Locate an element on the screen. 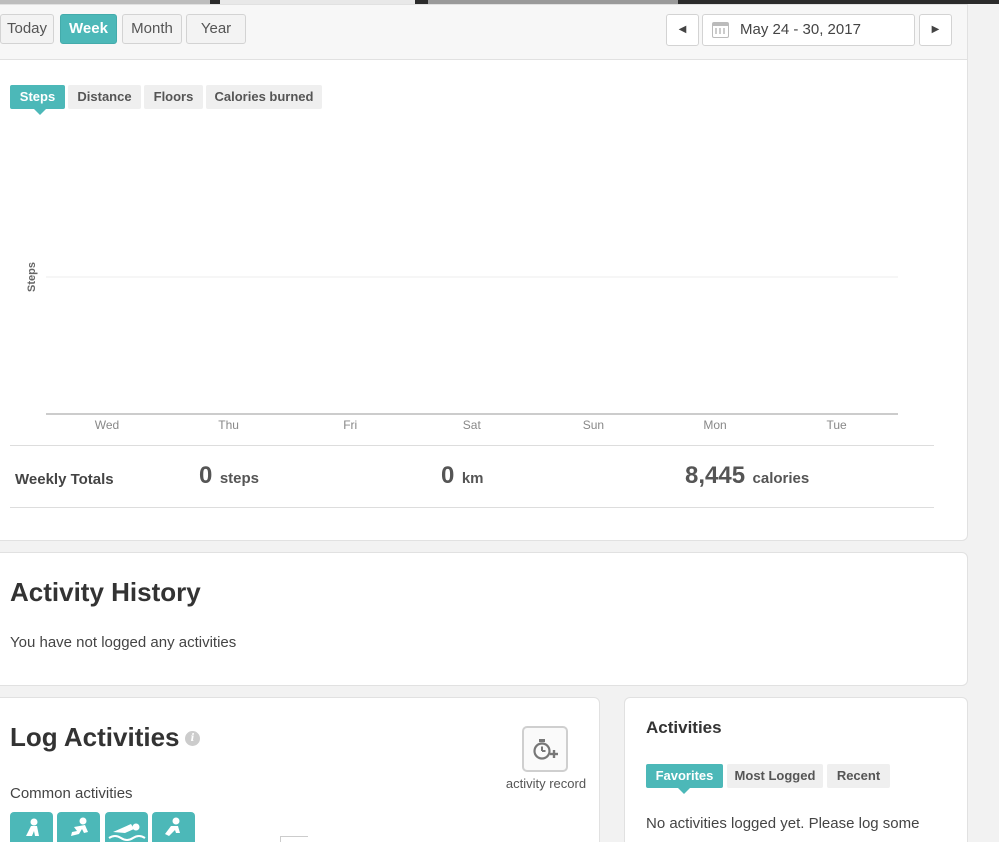  x-tick-label: Fri is located at coordinates (350, 425).